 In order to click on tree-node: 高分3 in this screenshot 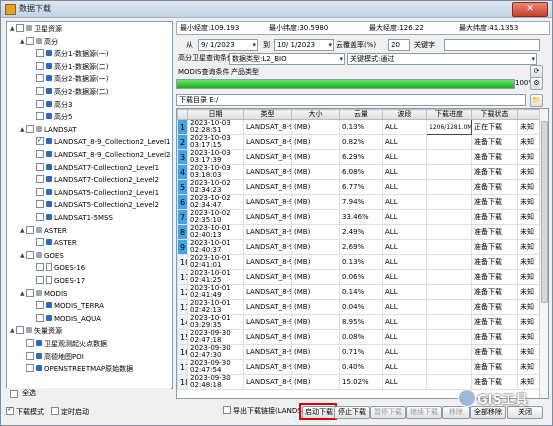, I will do `click(51, 104)`.